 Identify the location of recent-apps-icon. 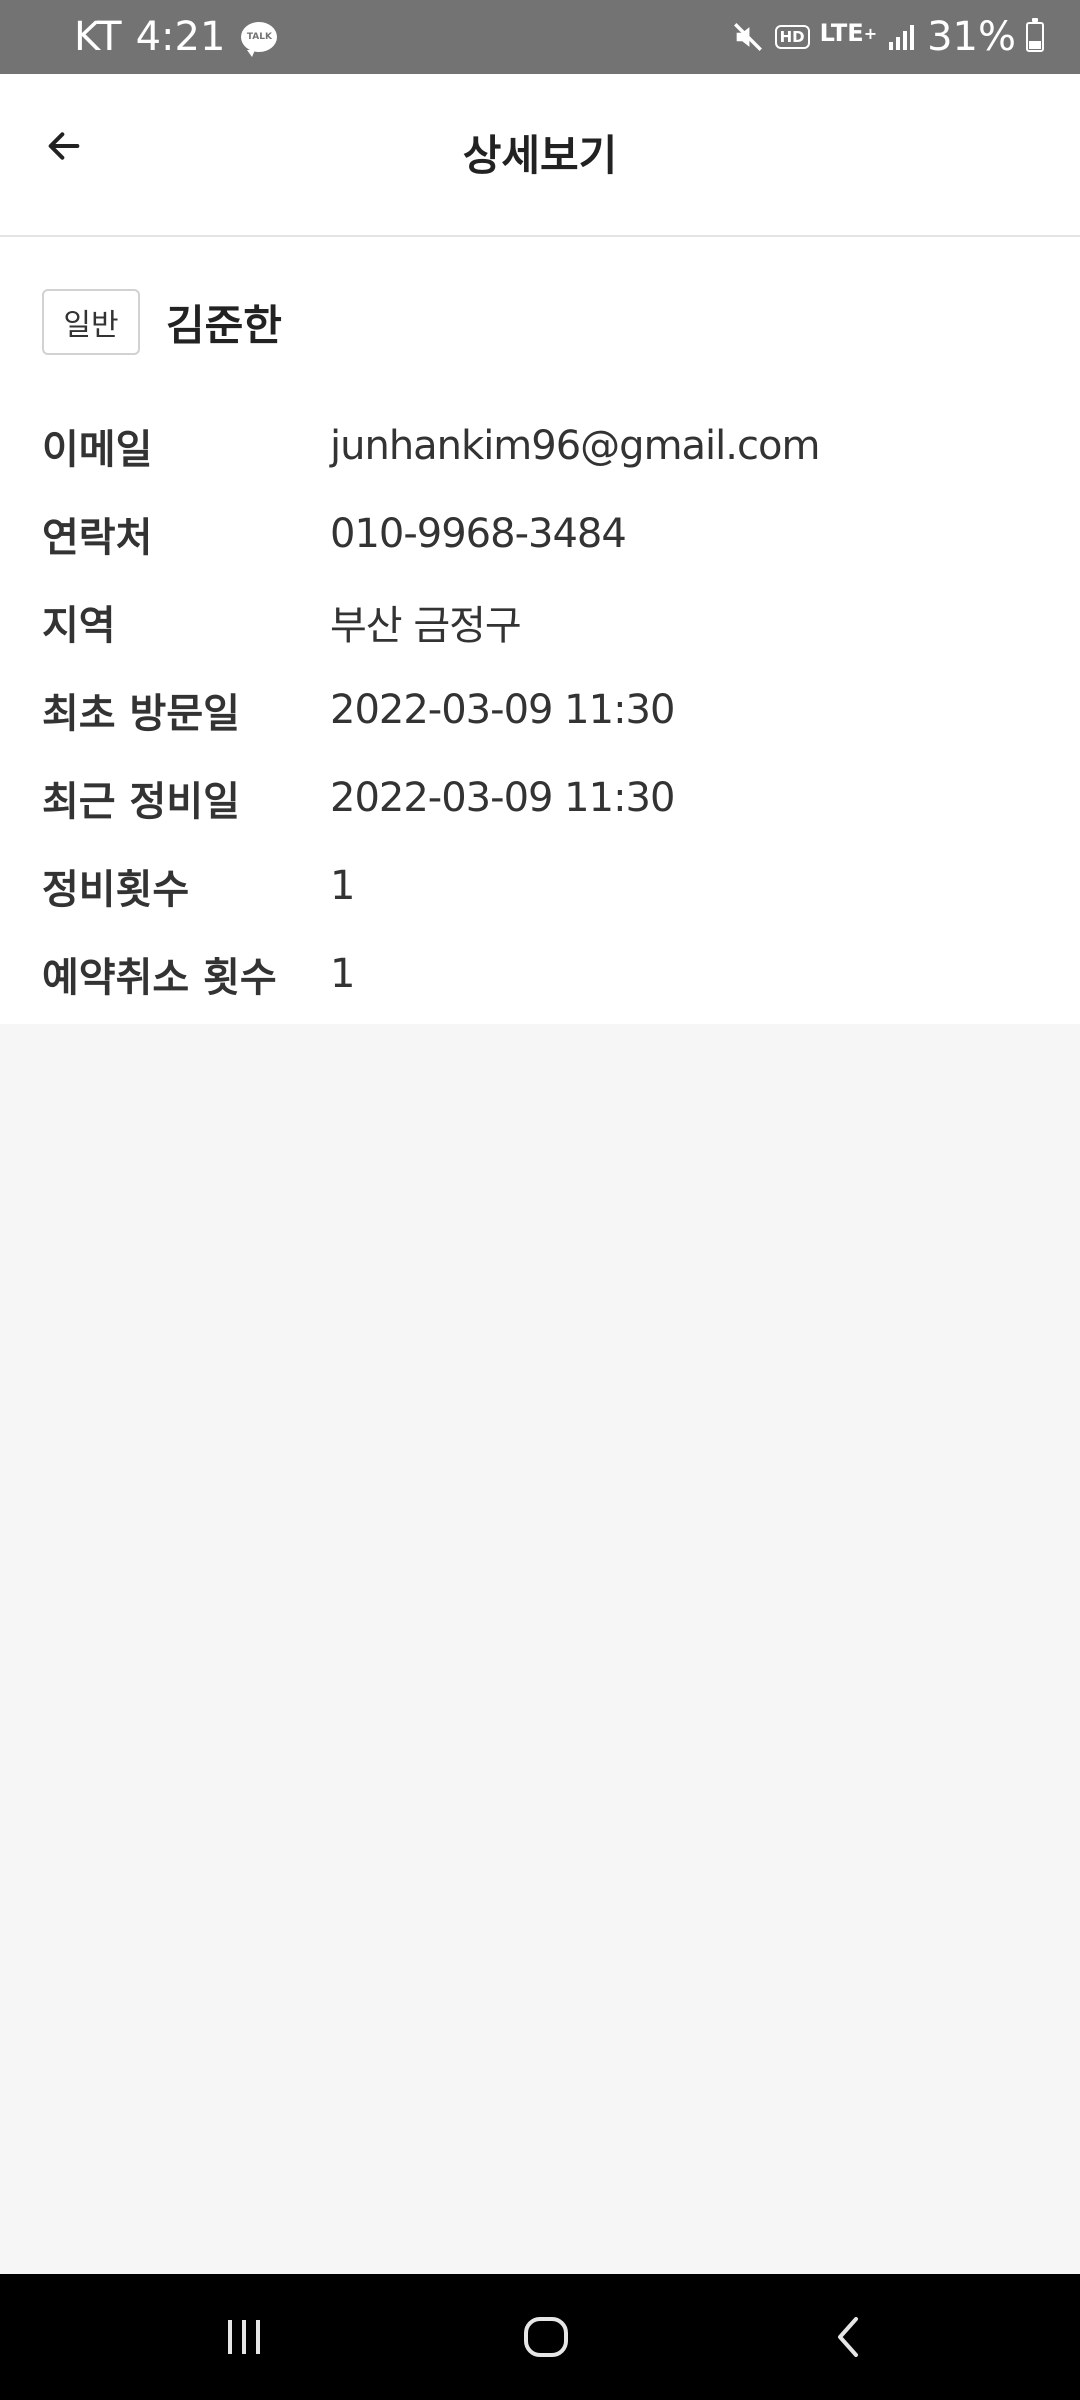
(244, 2337).